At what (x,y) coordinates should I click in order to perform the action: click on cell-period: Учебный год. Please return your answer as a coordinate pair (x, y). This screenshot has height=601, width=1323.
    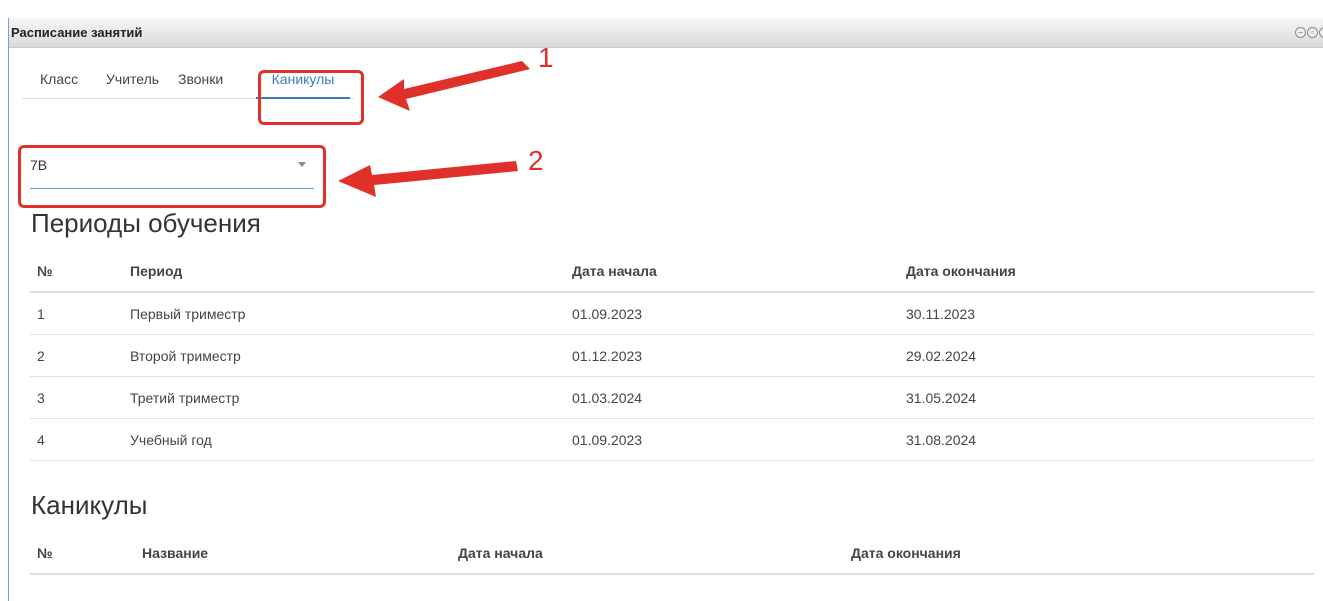
    Looking at the image, I should click on (344, 439).